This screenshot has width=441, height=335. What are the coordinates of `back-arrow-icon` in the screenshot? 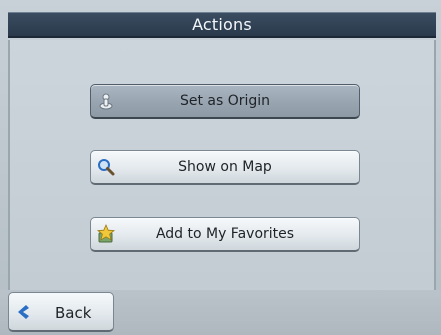 It's located at (23, 312).